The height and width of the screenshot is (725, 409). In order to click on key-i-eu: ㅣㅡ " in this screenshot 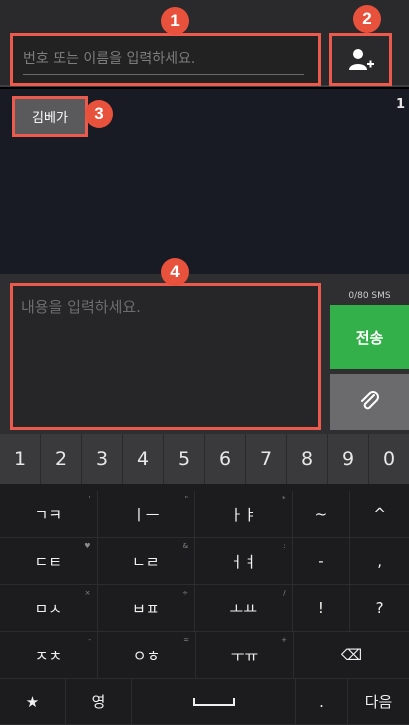, I will do `click(146, 514)`.